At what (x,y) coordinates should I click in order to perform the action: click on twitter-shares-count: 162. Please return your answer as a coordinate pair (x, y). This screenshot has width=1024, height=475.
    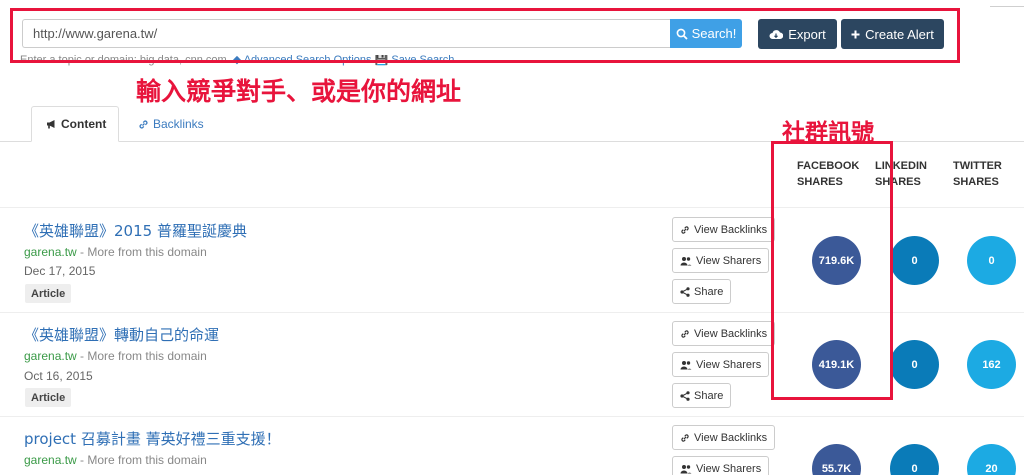
    Looking at the image, I should click on (991, 364).